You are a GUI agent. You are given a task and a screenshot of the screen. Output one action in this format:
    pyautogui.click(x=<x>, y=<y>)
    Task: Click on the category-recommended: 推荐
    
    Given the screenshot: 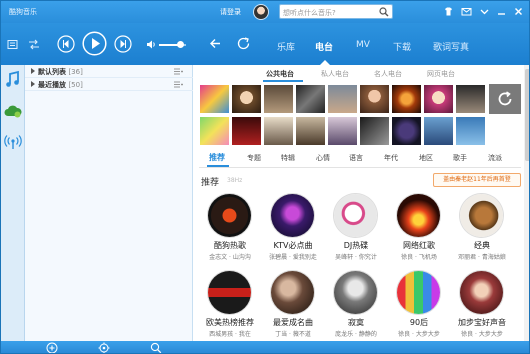 What is the action you would take?
    pyautogui.click(x=217, y=157)
    